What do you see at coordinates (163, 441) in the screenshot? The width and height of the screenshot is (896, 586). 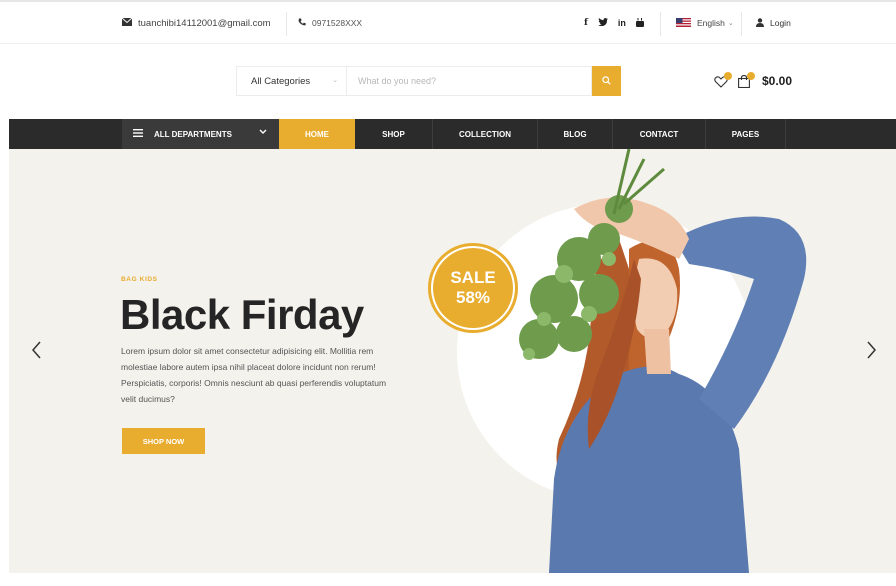 I see `shop-now-button: SHOP NOW` at bounding box center [163, 441].